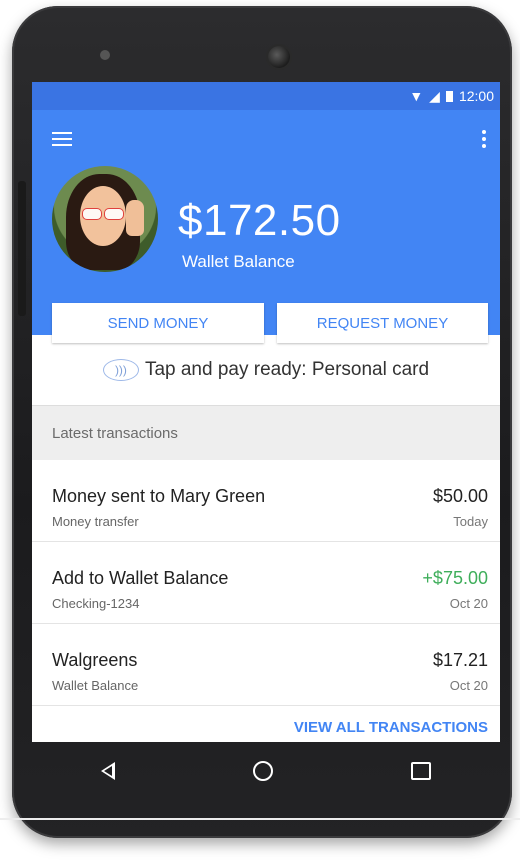  I want to click on transaction-amount: $17.21, so click(460, 660).